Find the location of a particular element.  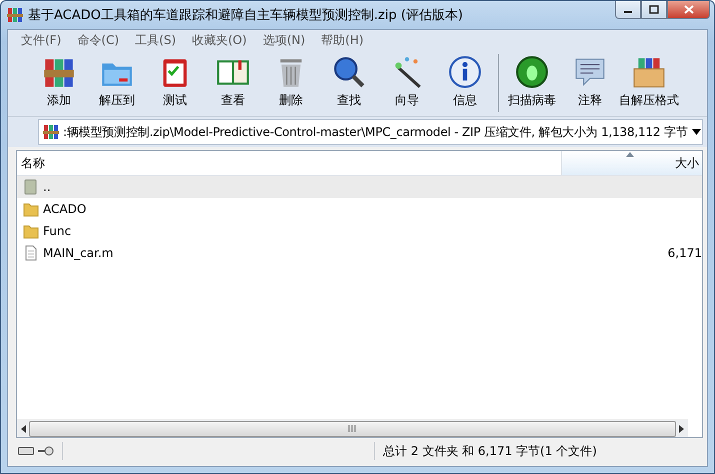

menu-item: 文件(F) is located at coordinates (41, 40).